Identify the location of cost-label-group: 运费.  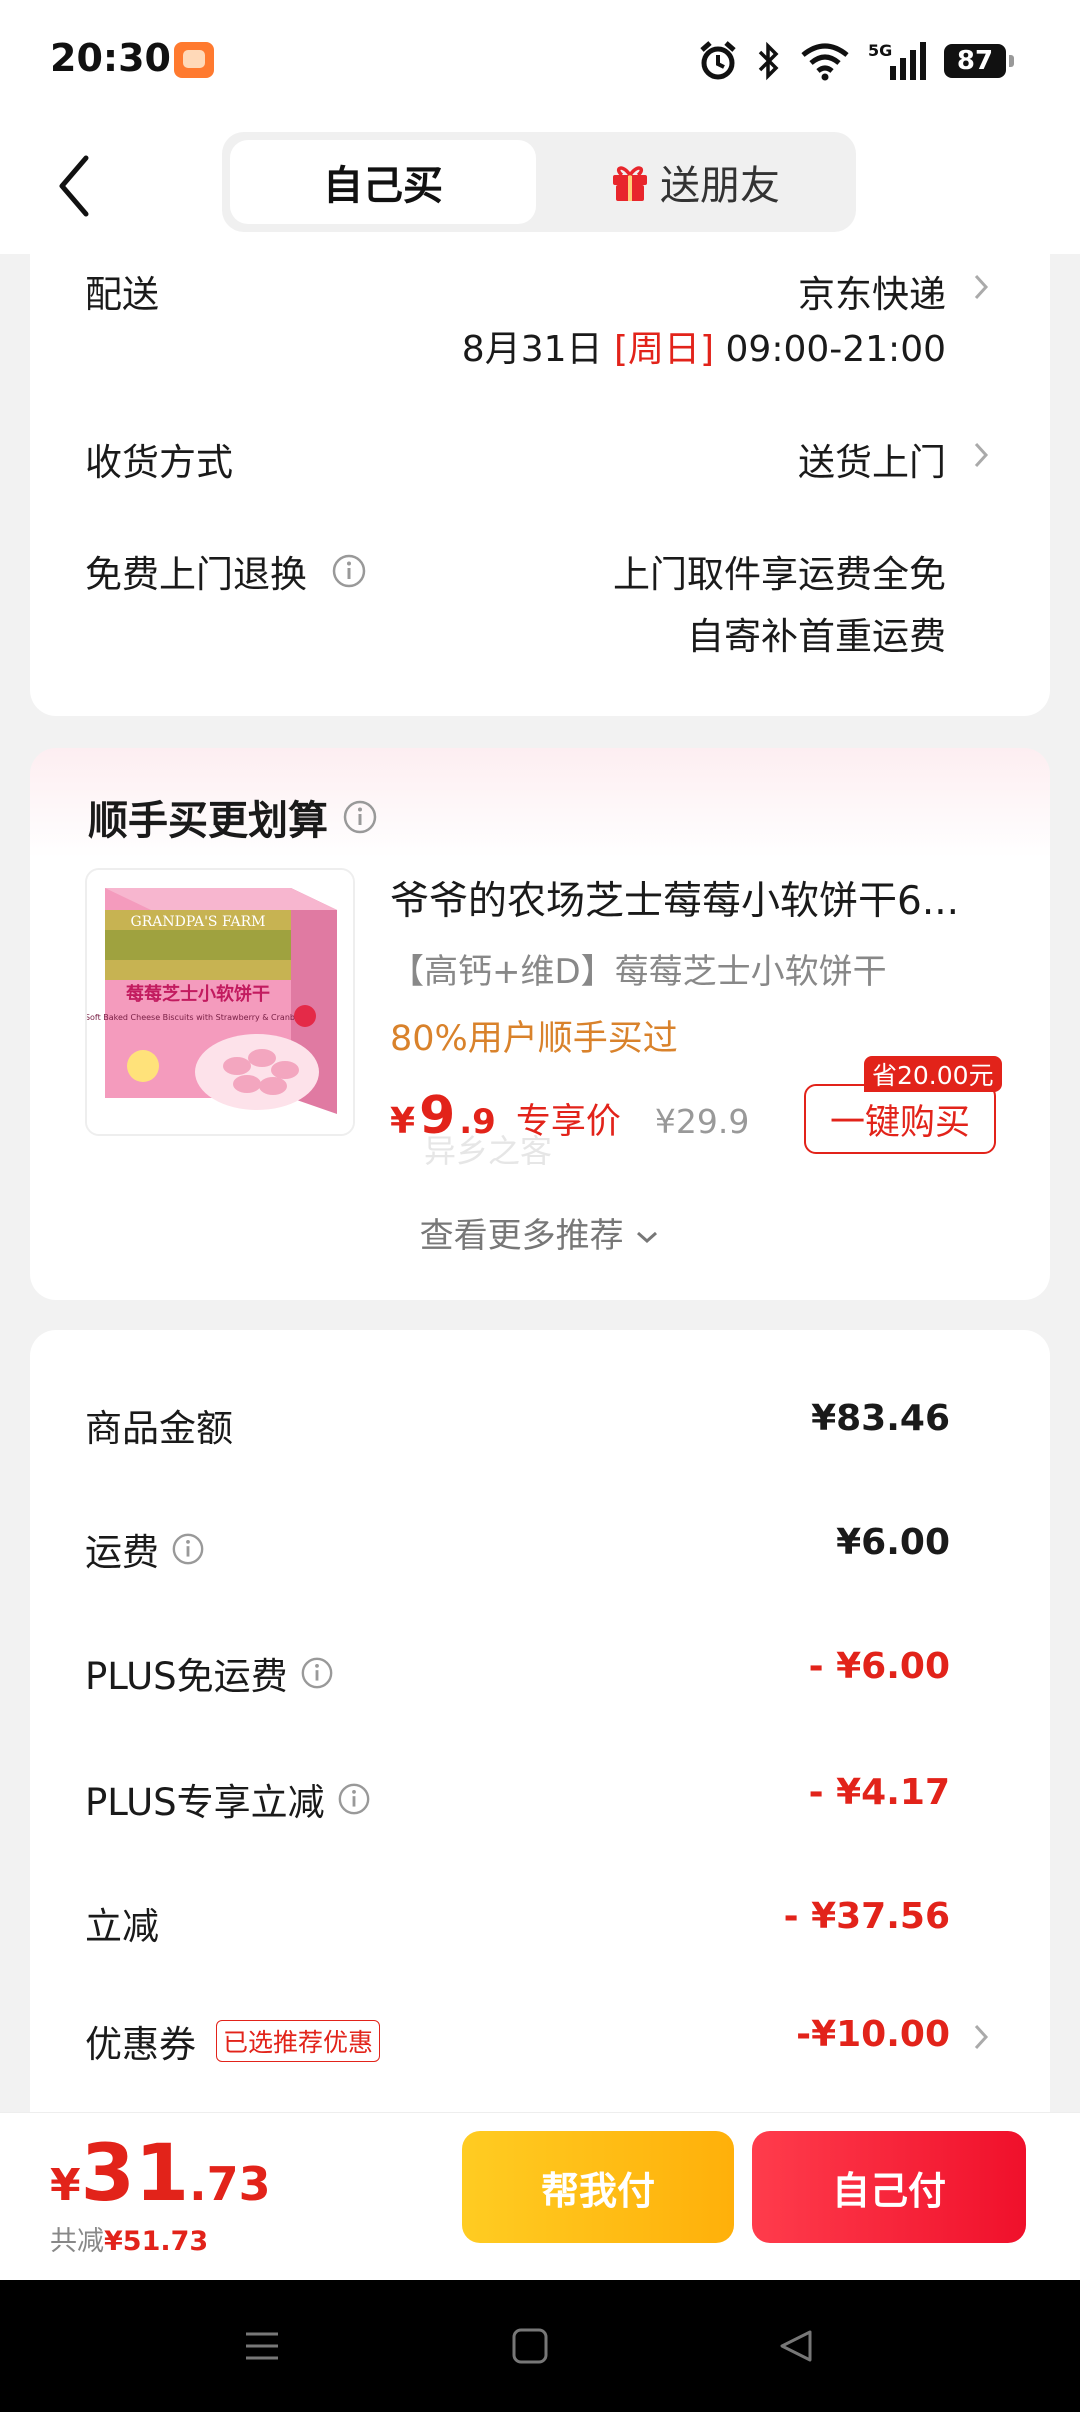
(145, 1549).